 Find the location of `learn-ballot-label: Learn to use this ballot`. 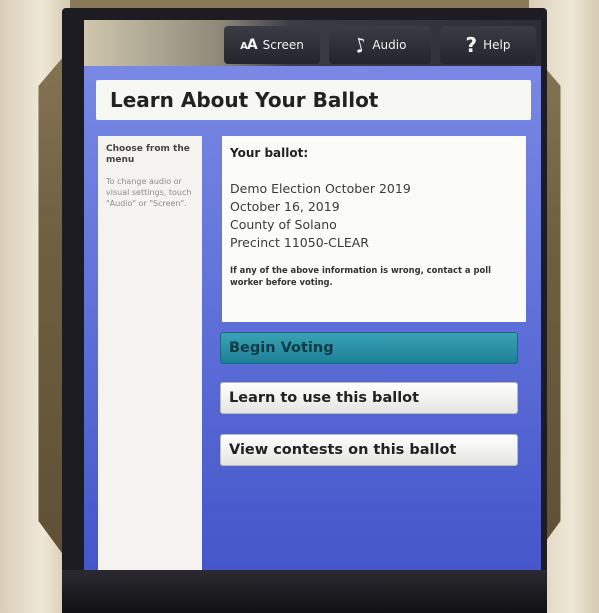

learn-ballot-label: Learn to use this ballot is located at coordinates (324, 398).